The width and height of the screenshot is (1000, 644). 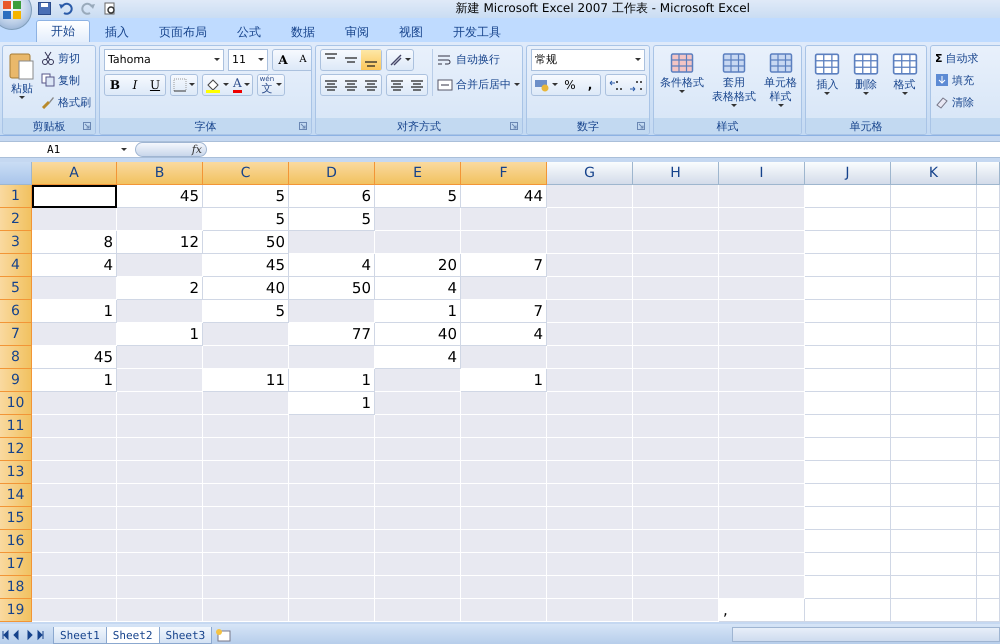 What do you see at coordinates (332, 334) in the screenshot?
I see `table-cell: 77` at bounding box center [332, 334].